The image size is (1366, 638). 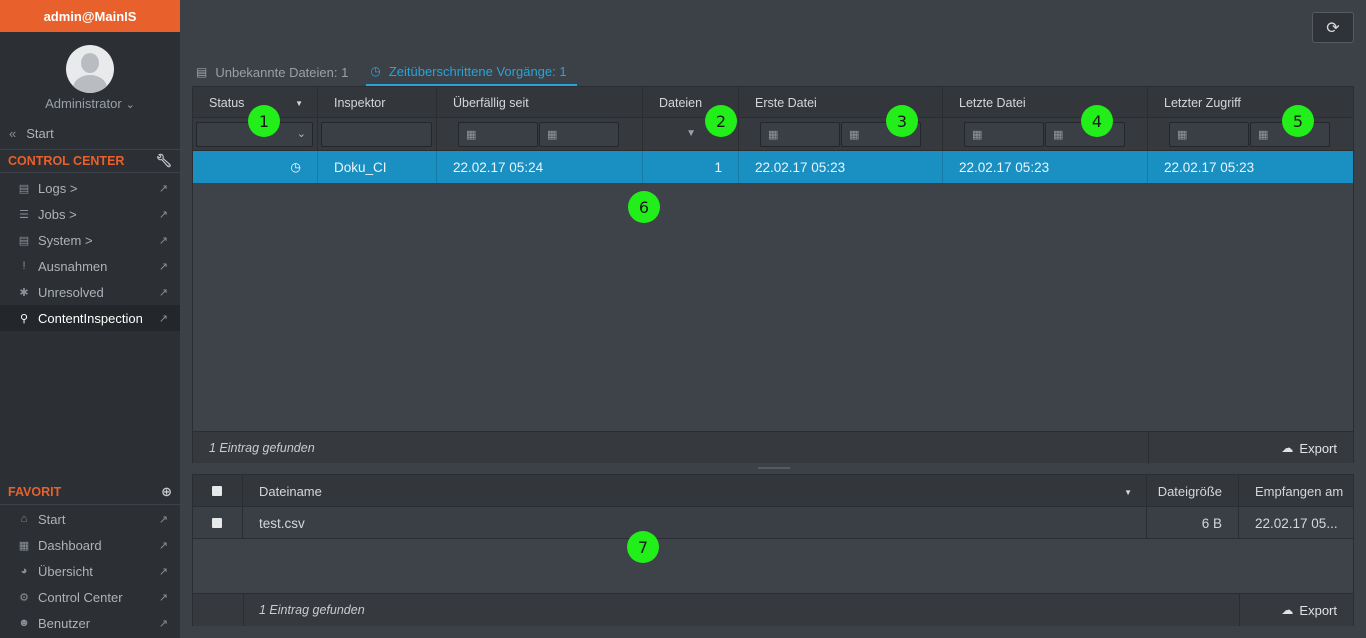 I want to click on cell-dateiname: test.csv, so click(x=695, y=523).